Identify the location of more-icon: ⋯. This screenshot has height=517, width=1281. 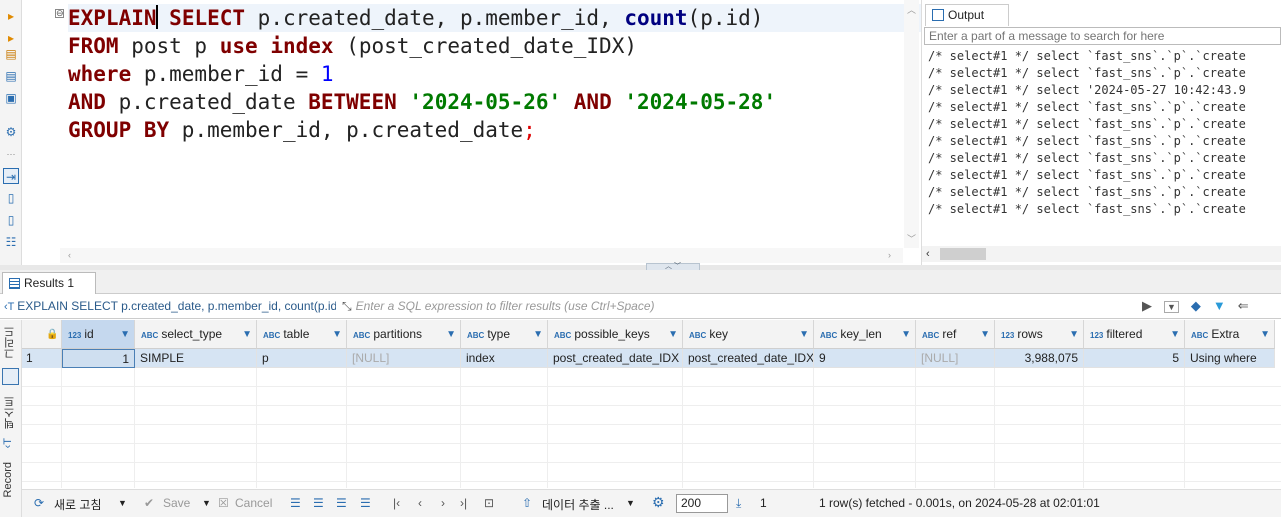
(11, 154).